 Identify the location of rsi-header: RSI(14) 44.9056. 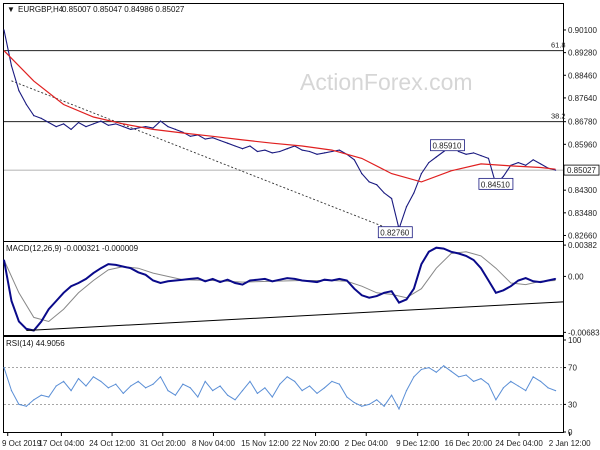
(35, 343).